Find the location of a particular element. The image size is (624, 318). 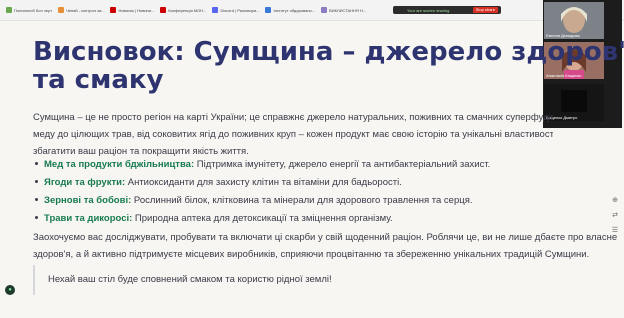

list-item-label: Трави та дикоросі: is located at coordinates (88, 218).